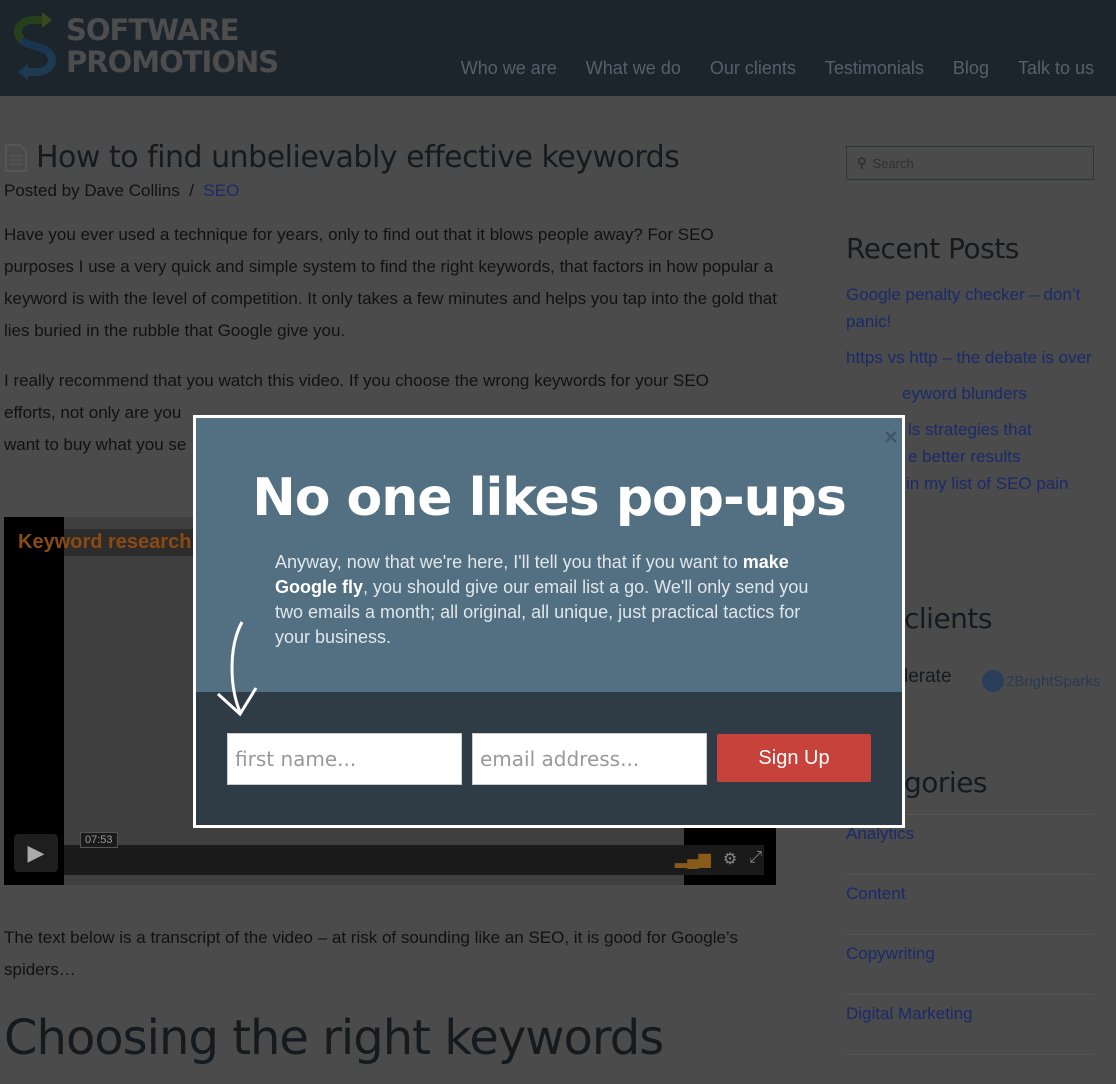 The height and width of the screenshot is (1084, 1116). Describe the element at coordinates (970, 905) in the screenshot. I see `category-content: Content` at that location.